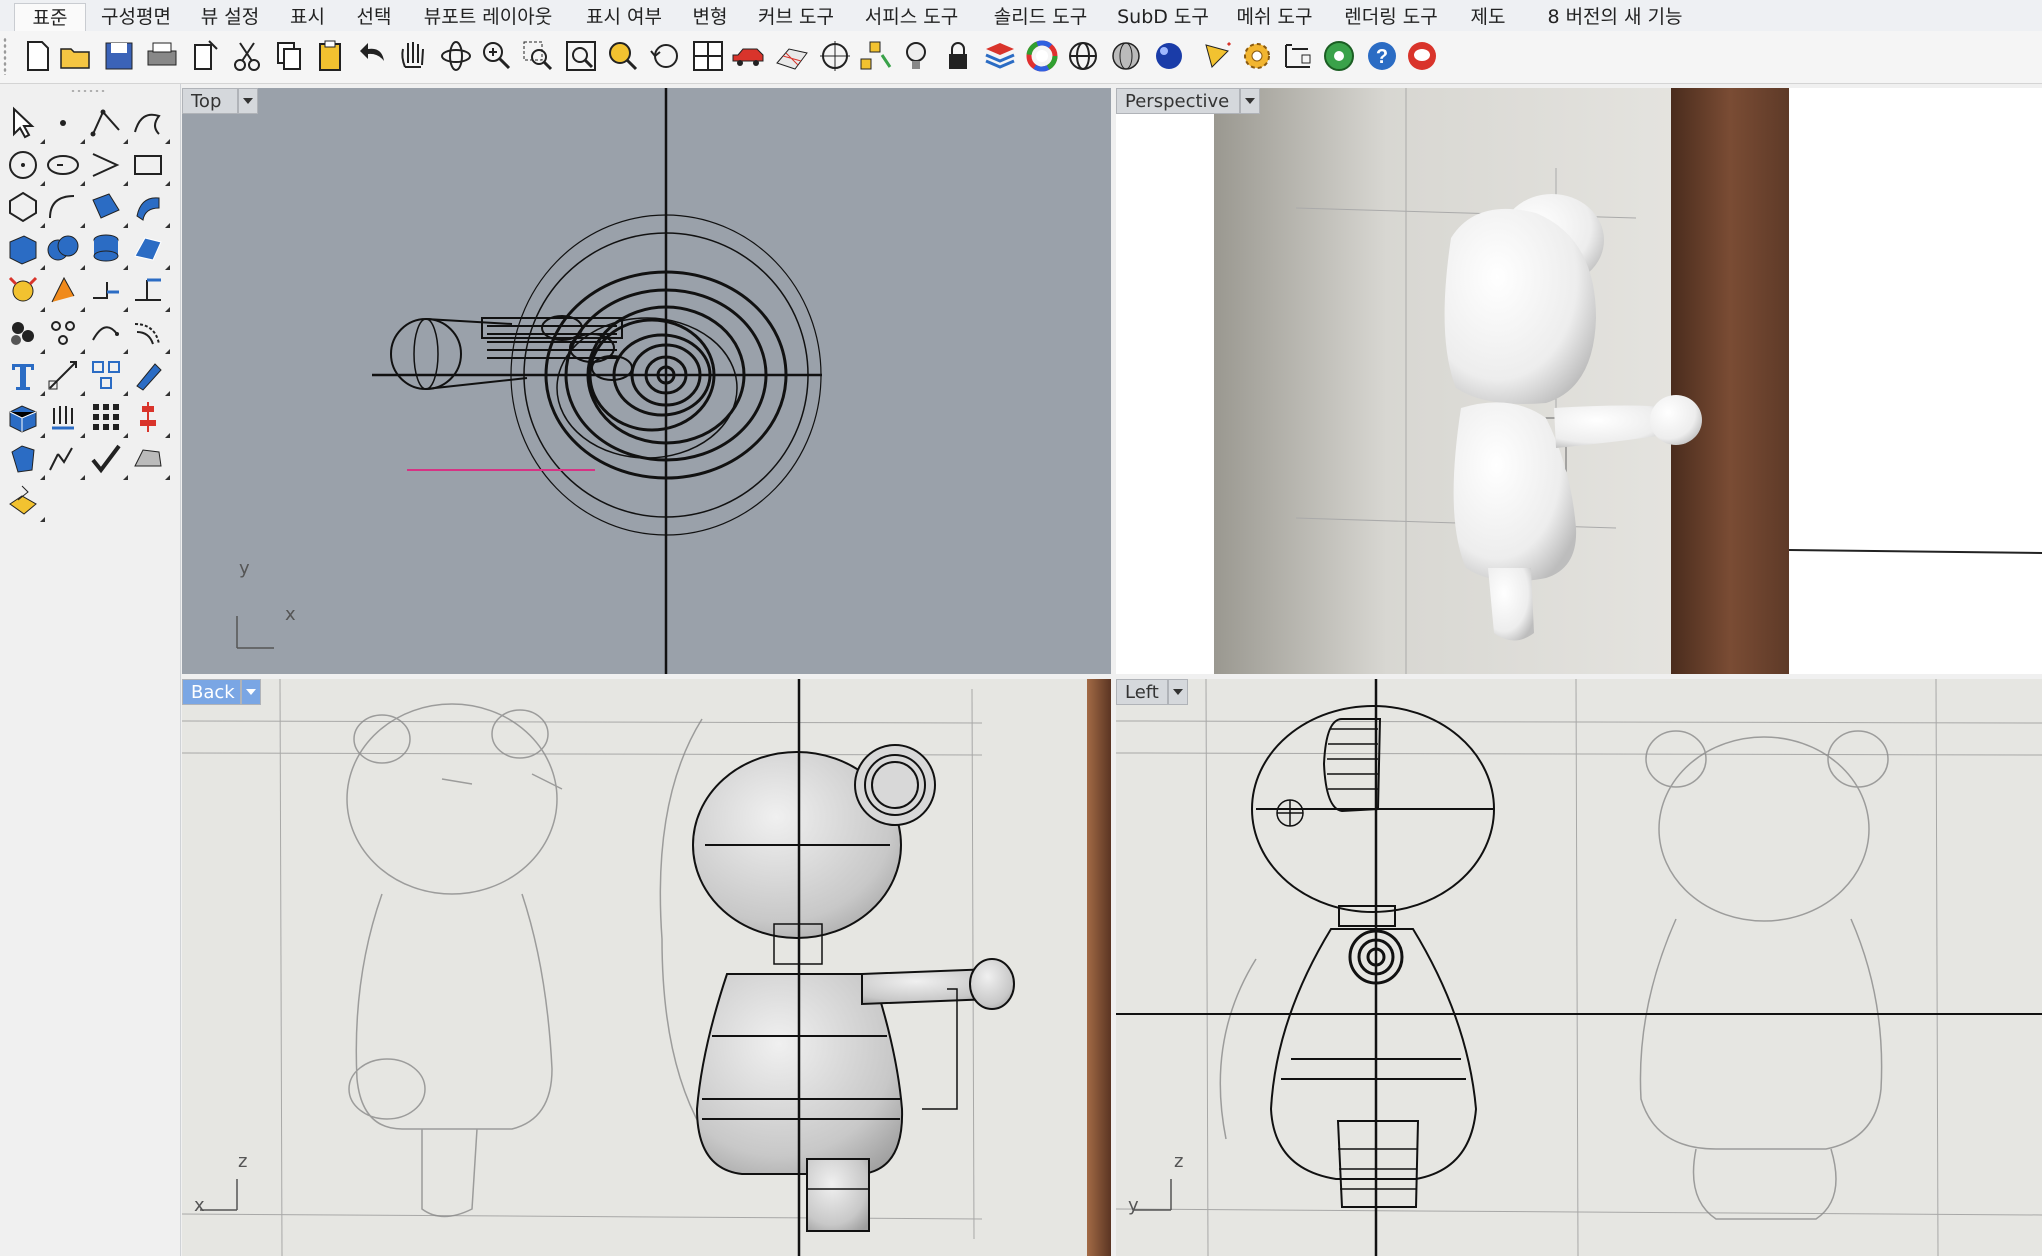 The height and width of the screenshot is (1256, 2042). I want to click on tab-0: 표준, so click(50, 17).